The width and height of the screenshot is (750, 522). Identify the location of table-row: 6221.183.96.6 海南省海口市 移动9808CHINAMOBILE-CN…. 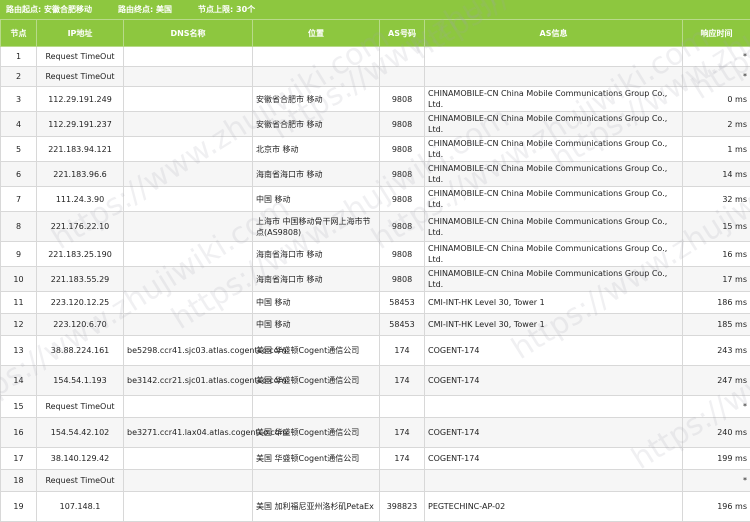
(375, 174).